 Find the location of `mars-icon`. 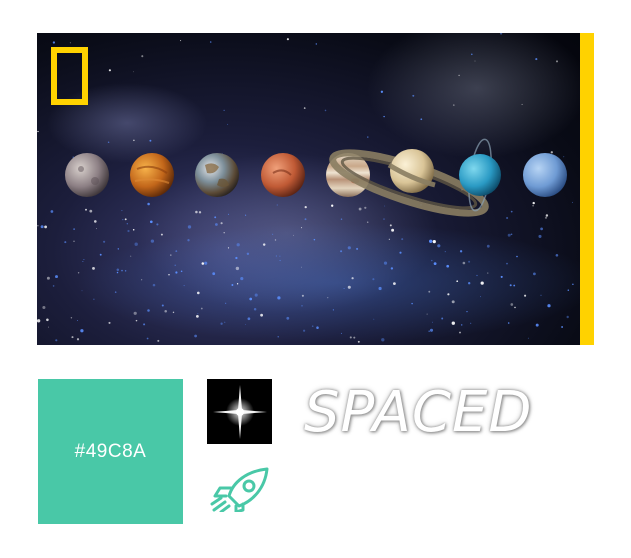

mars-icon is located at coordinates (283, 175).